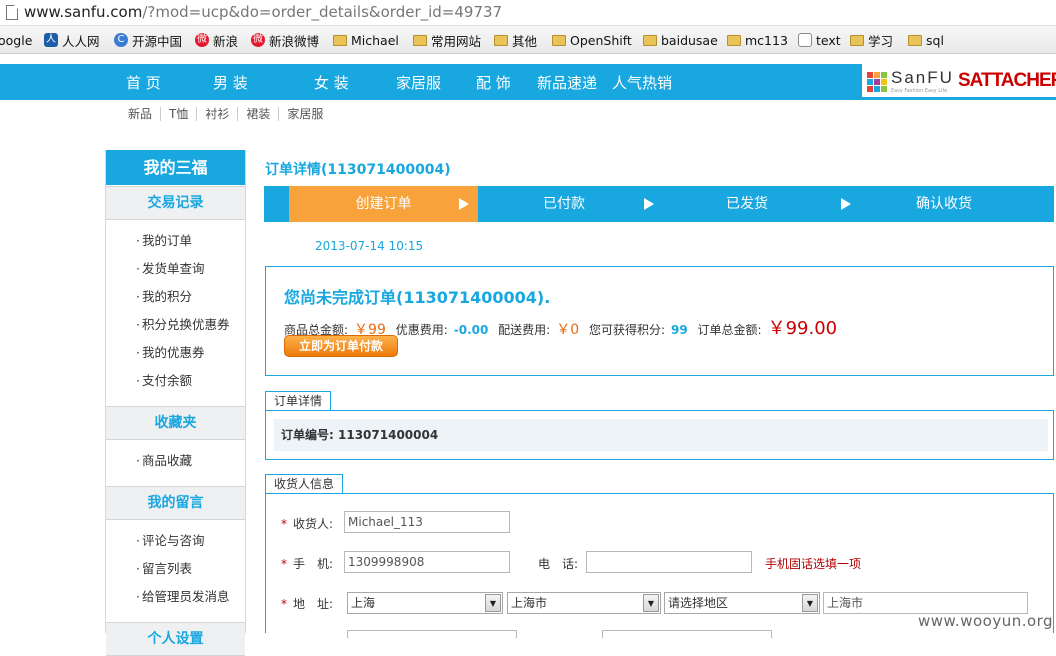 The width and height of the screenshot is (1056, 656). I want to click on nav-new: 新品速递, so click(567, 82).